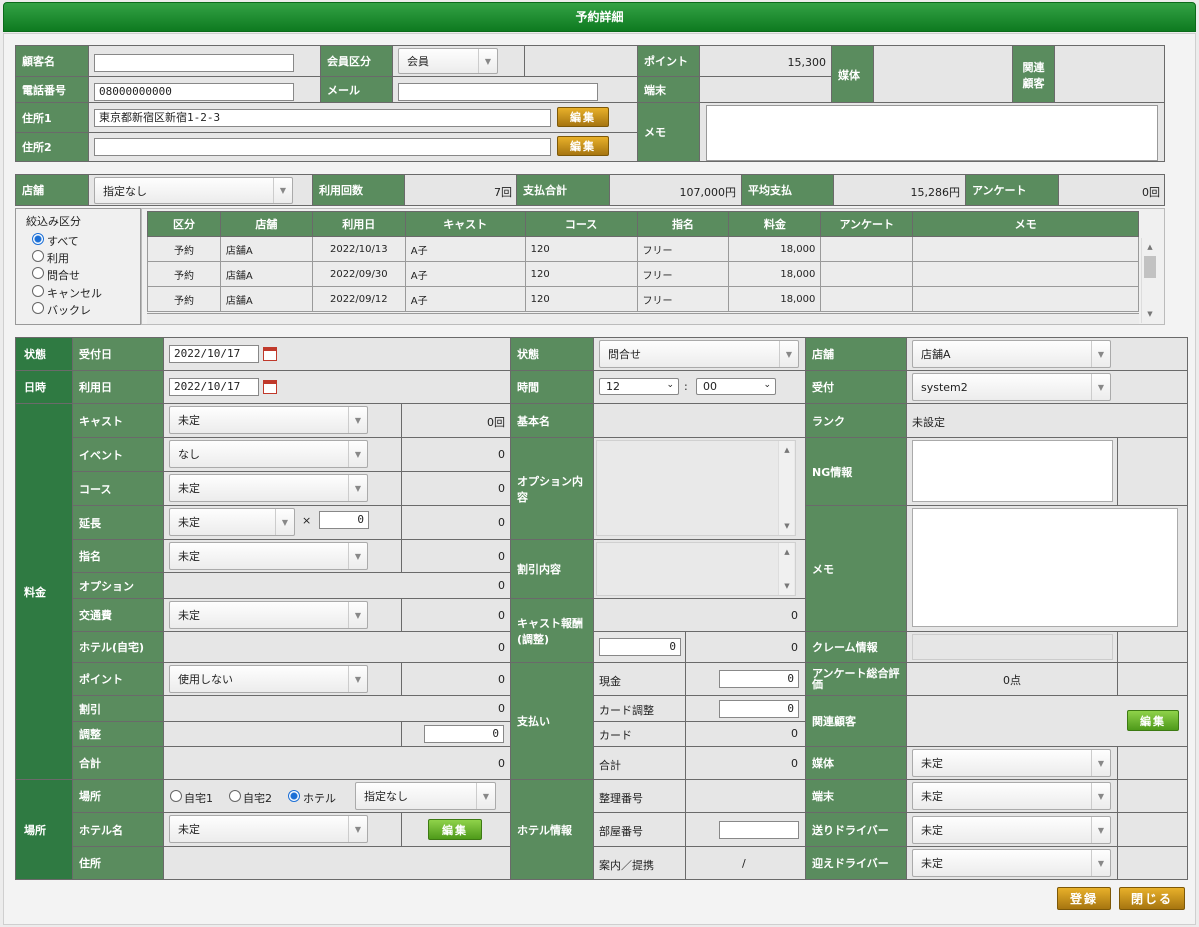  What do you see at coordinates (194, 92) in the screenshot?
I see `phone-input: 08000000000` at bounding box center [194, 92].